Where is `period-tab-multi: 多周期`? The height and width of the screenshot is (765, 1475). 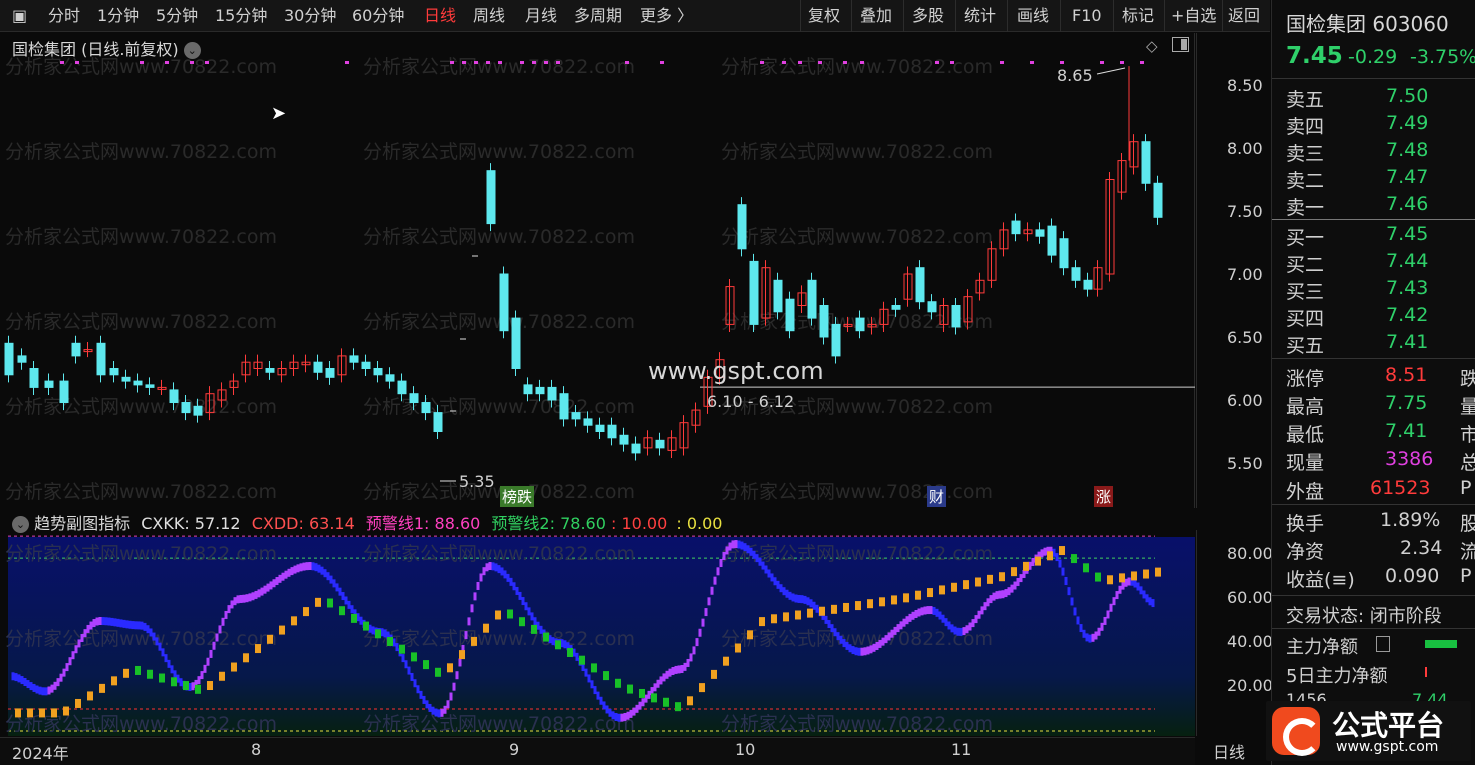
period-tab-multi: 多周期 is located at coordinates (598, 16).